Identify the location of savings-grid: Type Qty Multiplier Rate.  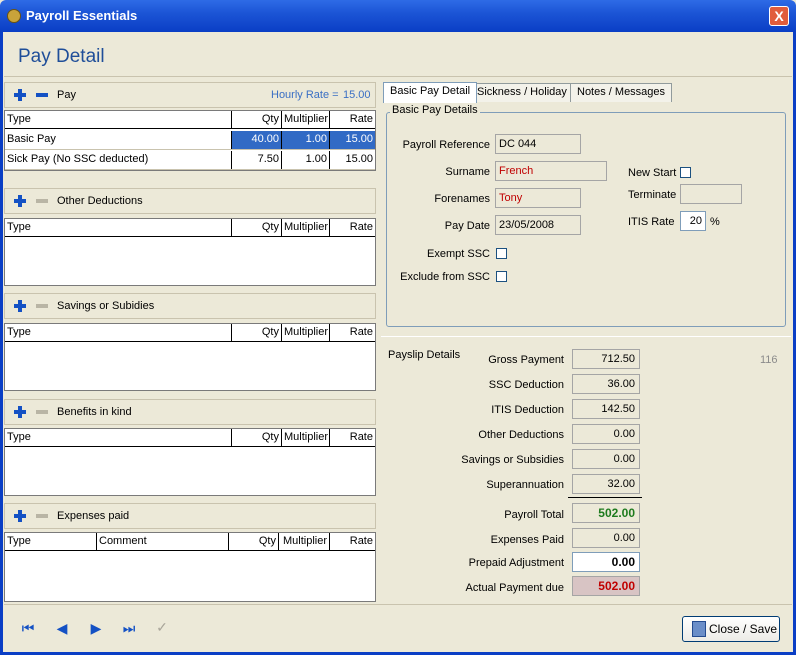
(190, 357).